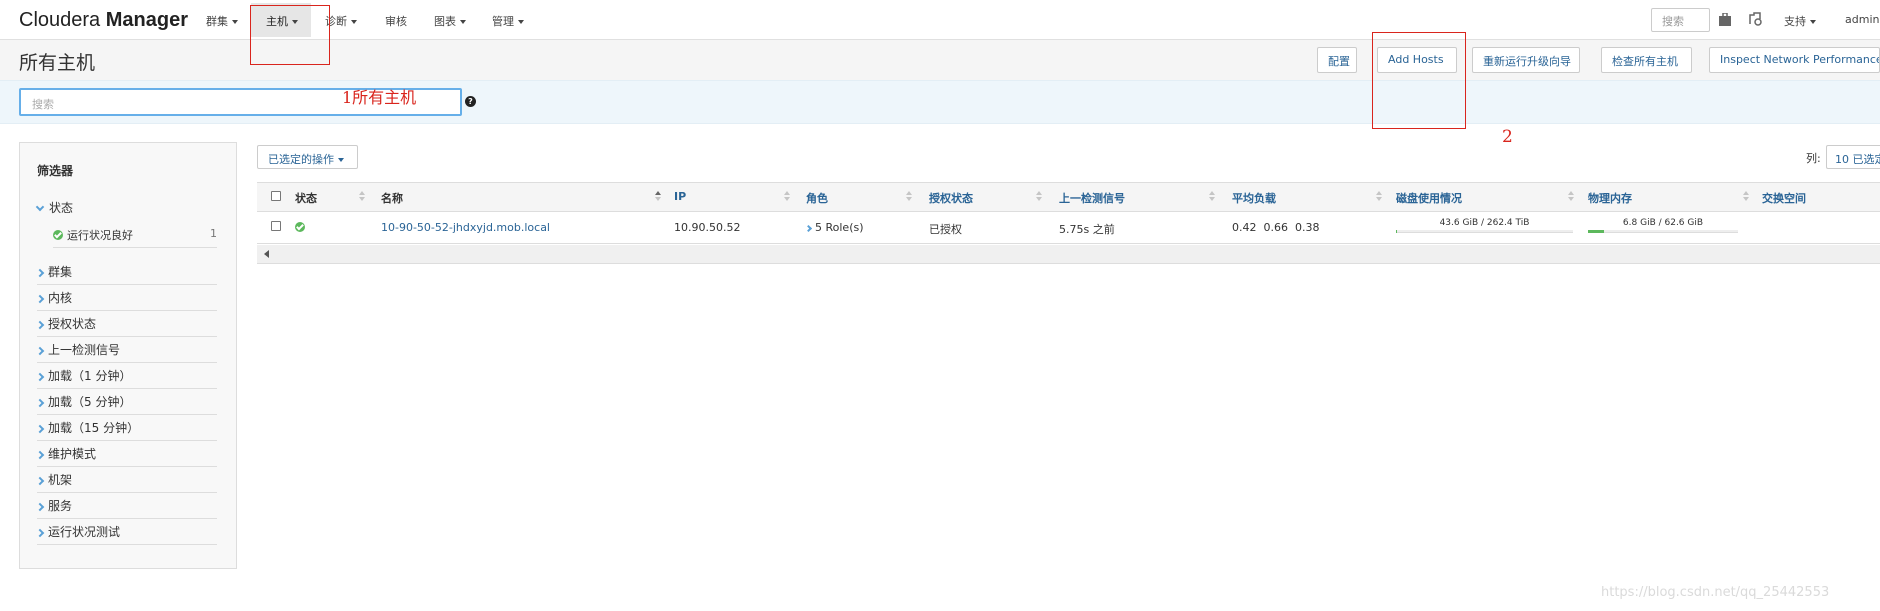  I want to click on filter-group-cluster: 群集, so click(126, 274).